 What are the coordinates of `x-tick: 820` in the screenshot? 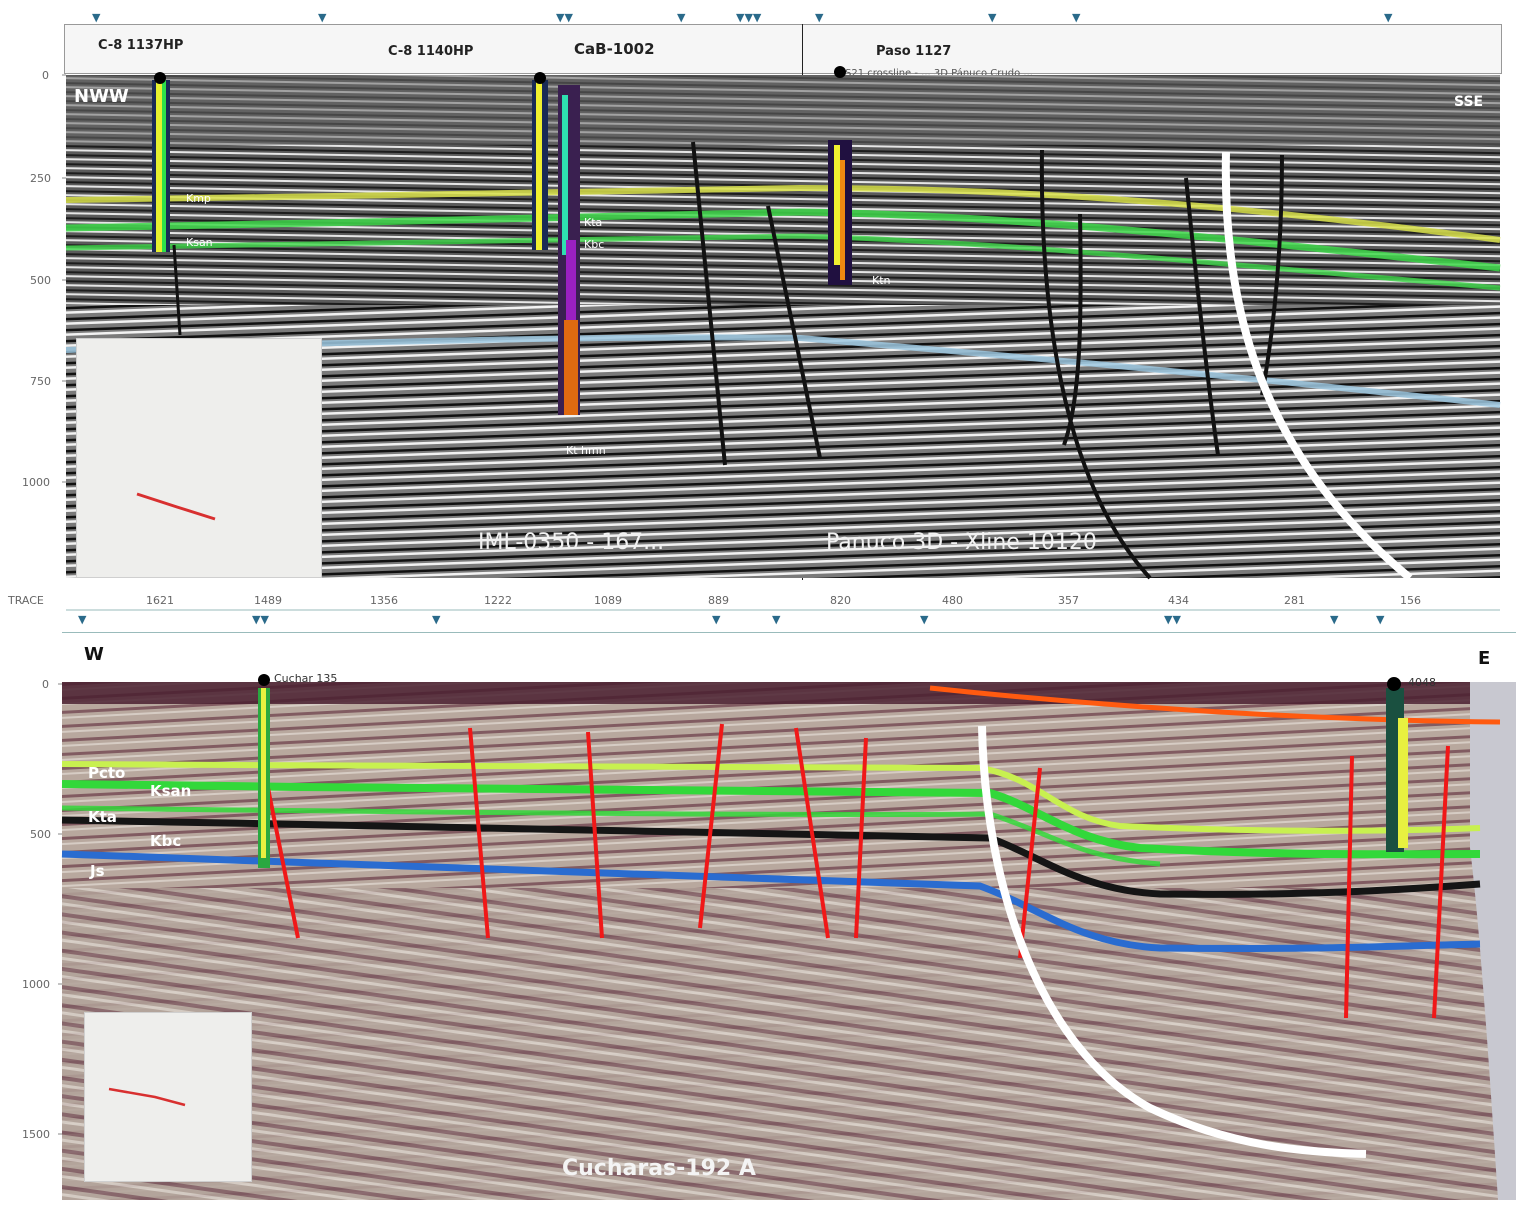 It's located at (840, 600).